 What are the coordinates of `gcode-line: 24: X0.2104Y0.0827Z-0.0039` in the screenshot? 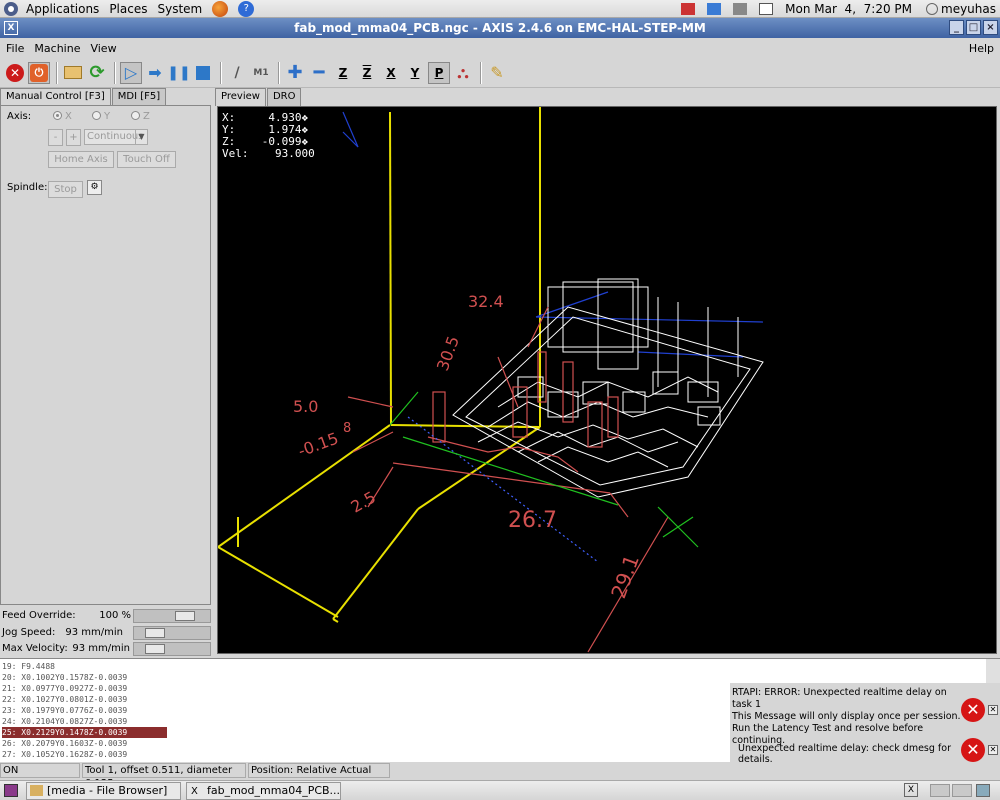 It's located at (84, 721).